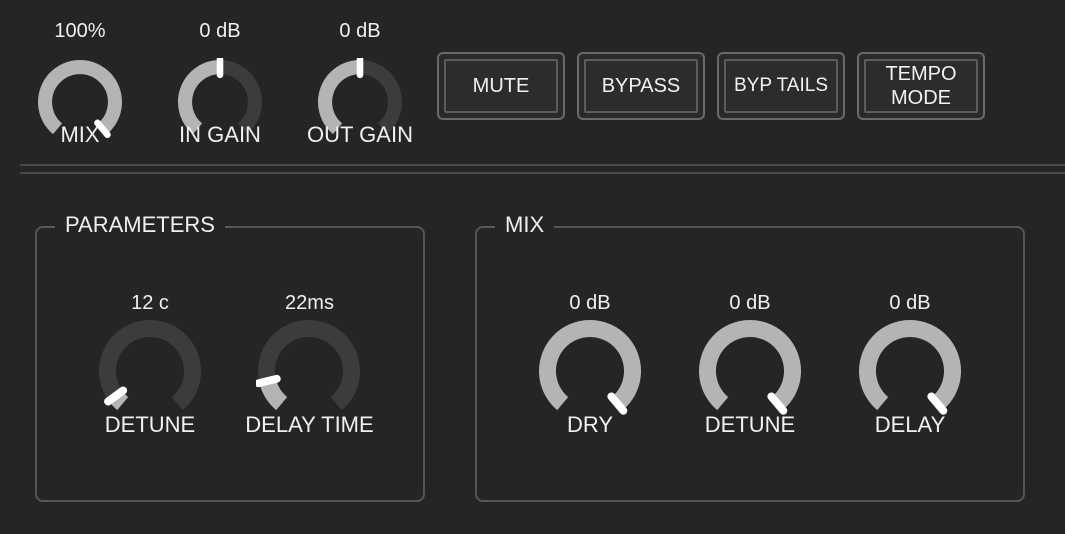 Image resolution: width=1065 pixels, height=534 pixels. Describe the element at coordinates (590, 424) in the screenshot. I see `dry-label: DRY` at that location.